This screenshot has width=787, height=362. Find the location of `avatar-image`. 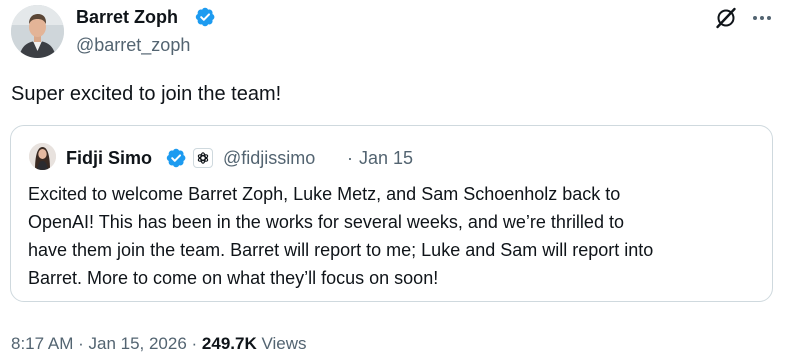

avatar-image is located at coordinates (37, 31).